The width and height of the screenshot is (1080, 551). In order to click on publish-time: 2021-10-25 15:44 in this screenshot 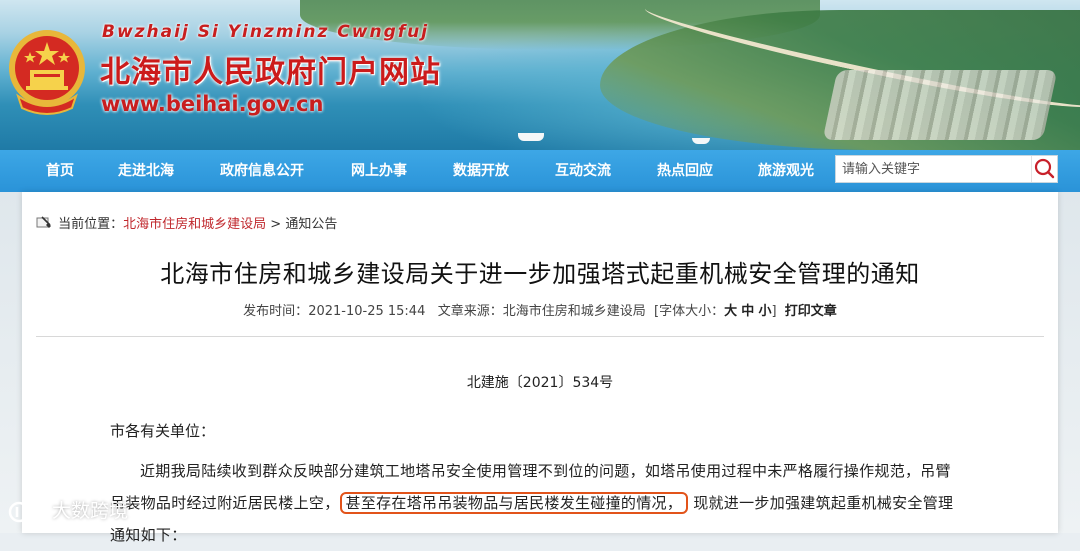, I will do `click(367, 311)`.